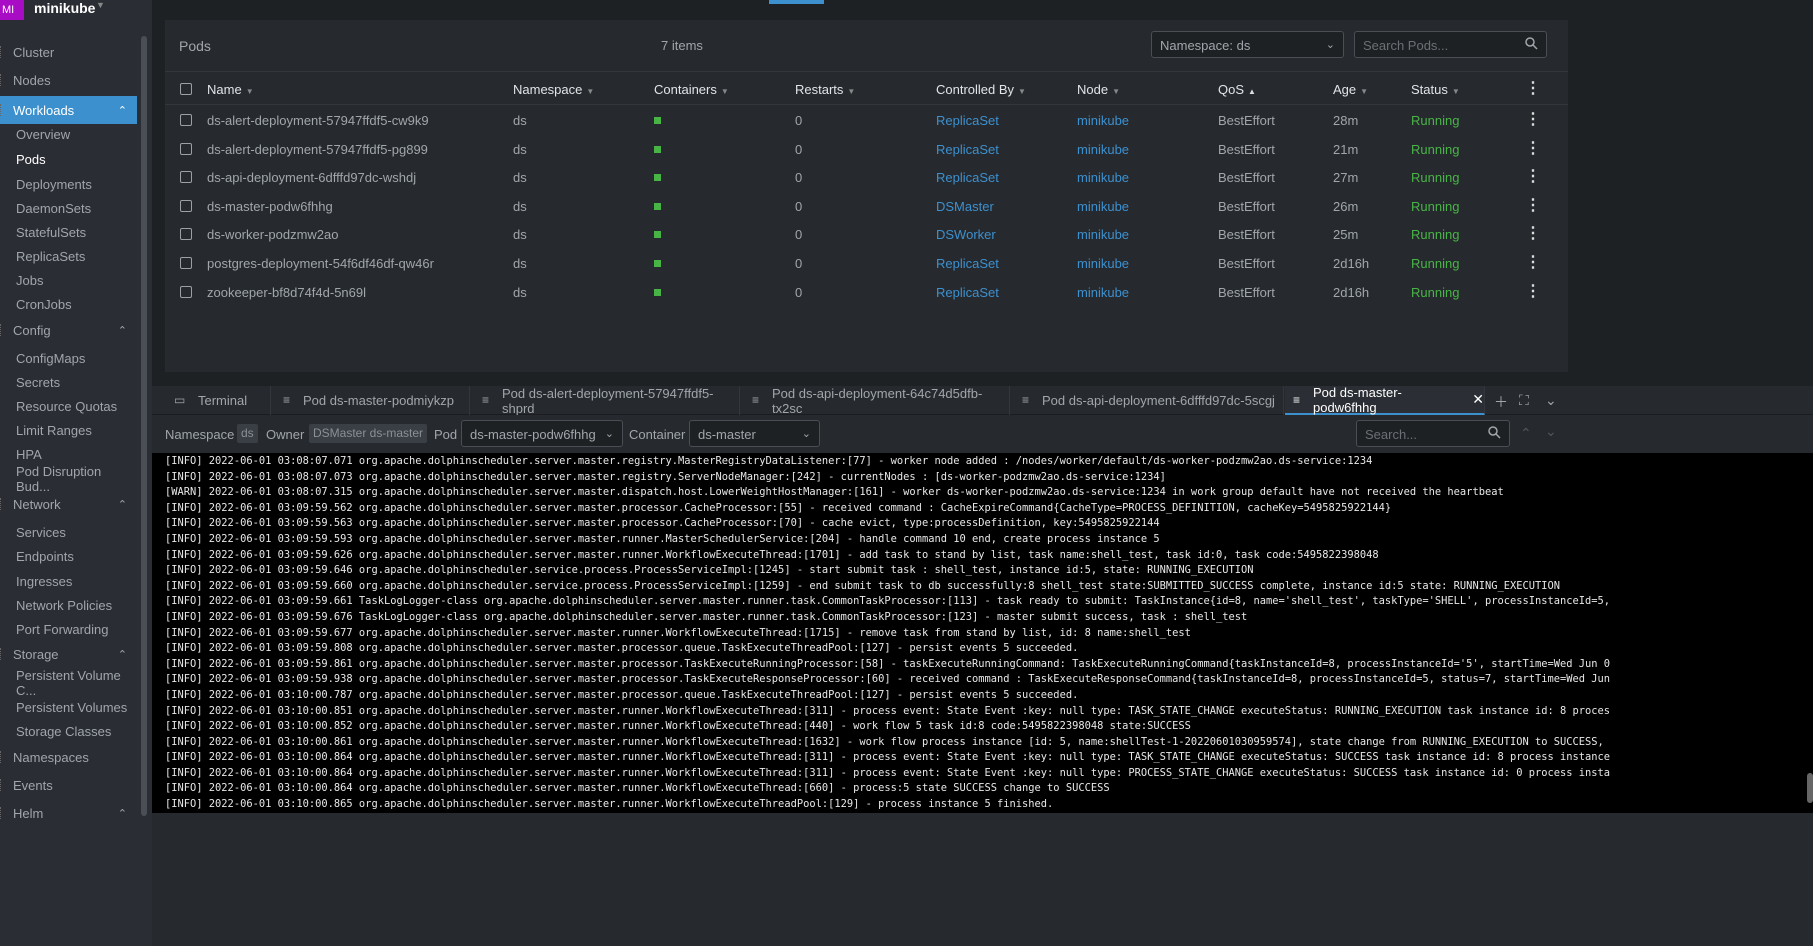 The width and height of the screenshot is (1813, 946). What do you see at coordinates (68, 629) in the screenshot?
I see `sidebar-item-port-forwarding: Port Forwarding` at bounding box center [68, 629].